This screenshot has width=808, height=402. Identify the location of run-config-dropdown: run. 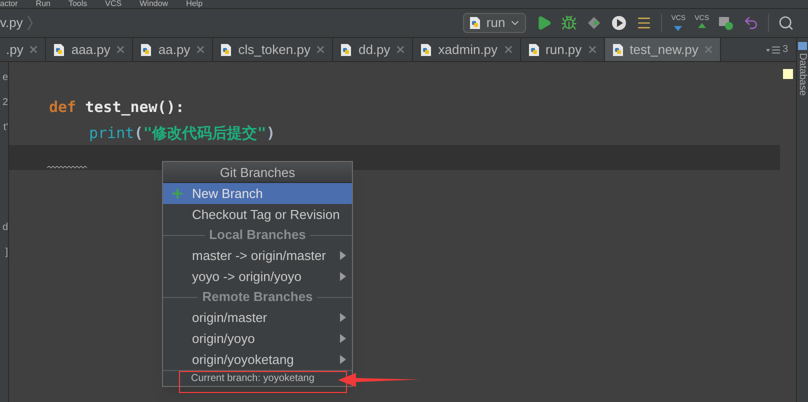
(494, 23).